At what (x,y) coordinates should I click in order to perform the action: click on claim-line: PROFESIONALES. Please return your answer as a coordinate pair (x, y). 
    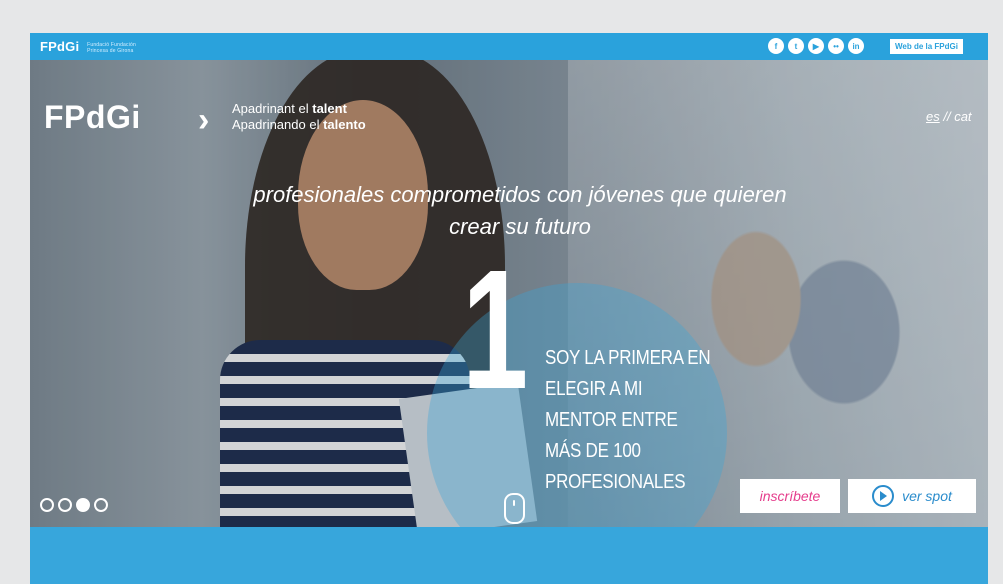
    Looking at the image, I should click on (615, 482).